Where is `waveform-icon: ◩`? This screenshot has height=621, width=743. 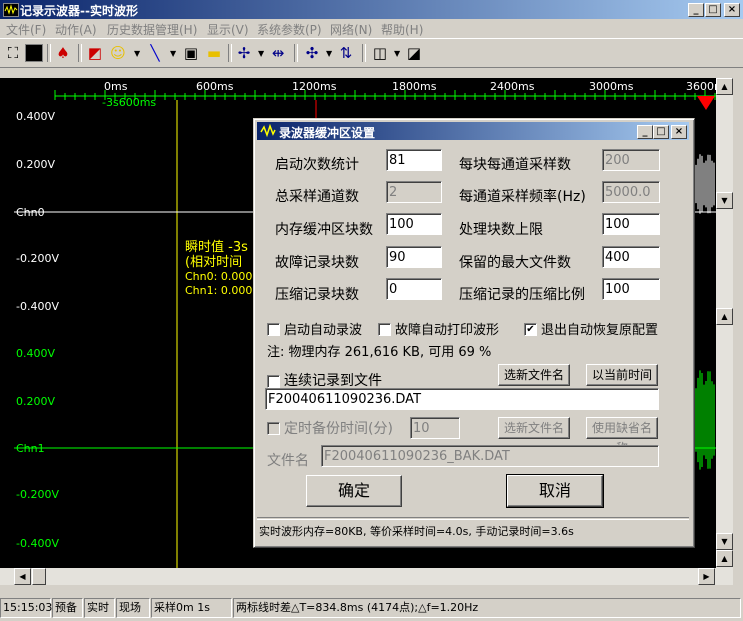
waveform-icon: ◩ is located at coordinates (95, 53).